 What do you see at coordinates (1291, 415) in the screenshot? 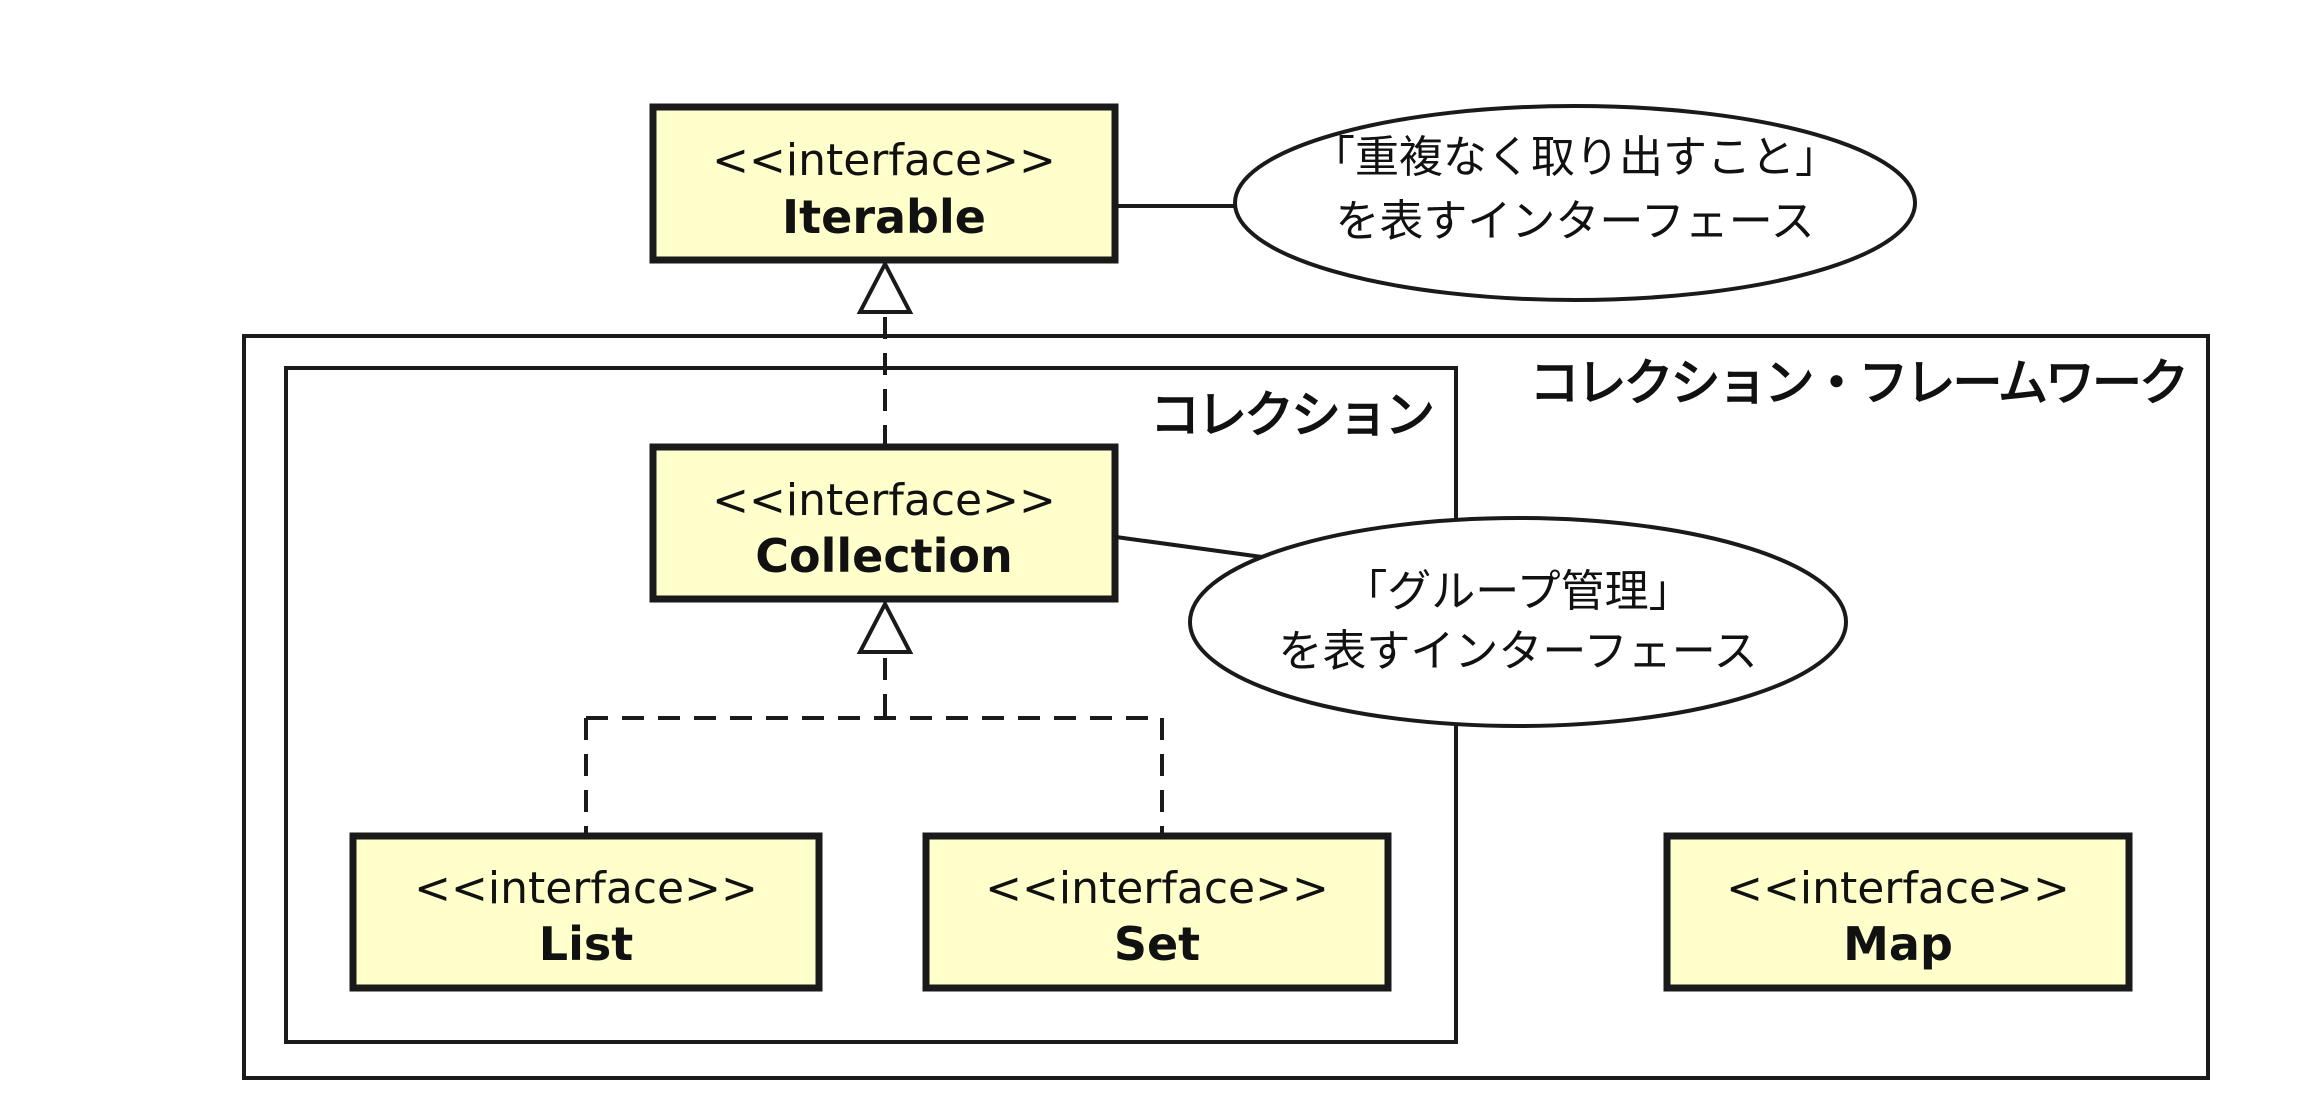
I see `collection-frame-label: コレクション` at bounding box center [1291, 415].